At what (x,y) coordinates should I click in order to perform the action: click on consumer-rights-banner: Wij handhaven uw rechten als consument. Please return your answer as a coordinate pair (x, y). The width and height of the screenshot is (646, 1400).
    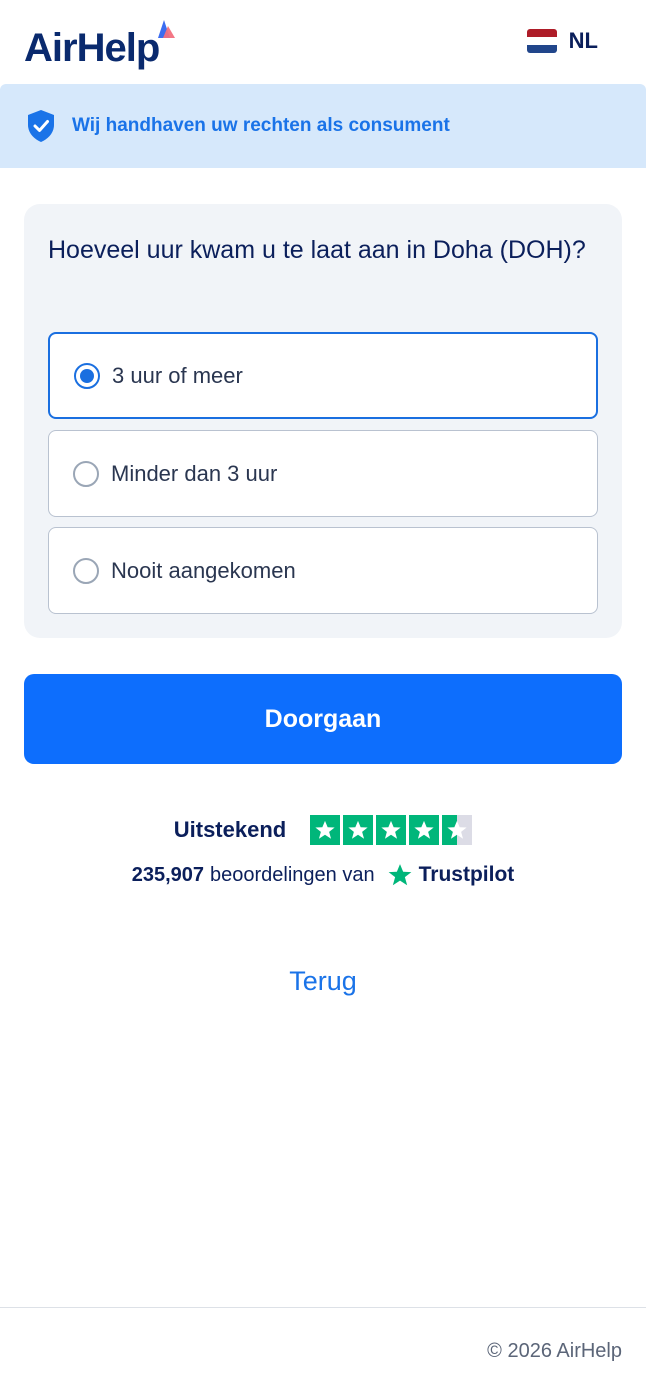
    Looking at the image, I should click on (323, 126).